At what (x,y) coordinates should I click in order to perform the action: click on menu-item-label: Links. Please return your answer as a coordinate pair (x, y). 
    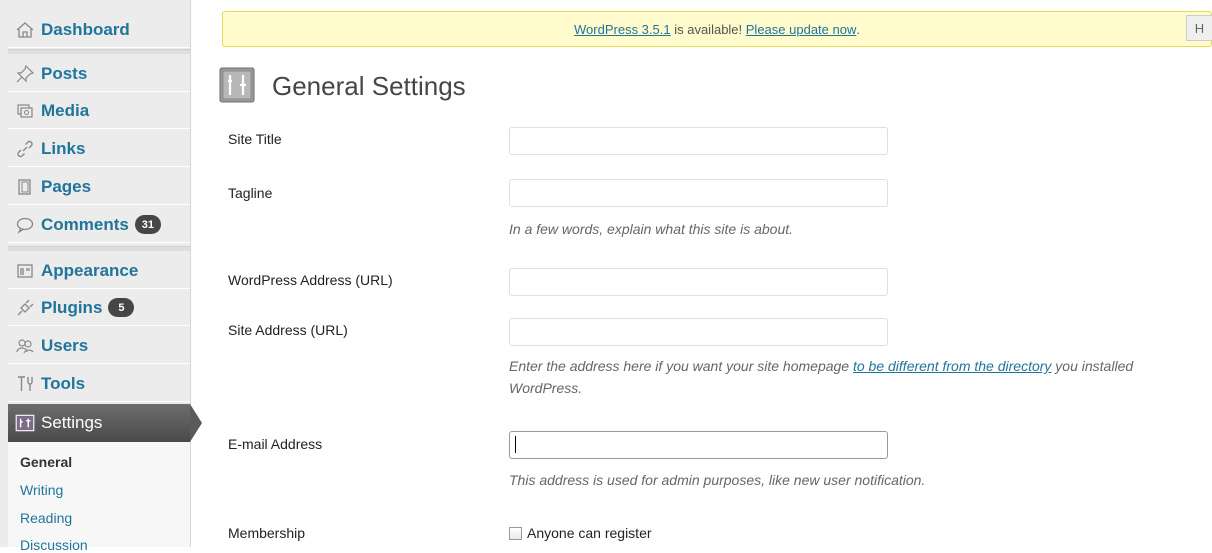
    Looking at the image, I should click on (63, 148).